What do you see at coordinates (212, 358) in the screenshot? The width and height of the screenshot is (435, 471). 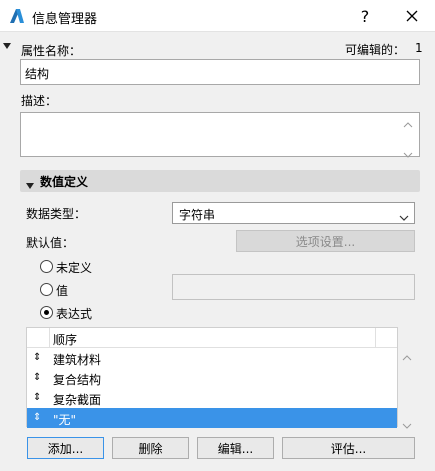 I see `list-item: ⇕ 建筑材料` at bounding box center [212, 358].